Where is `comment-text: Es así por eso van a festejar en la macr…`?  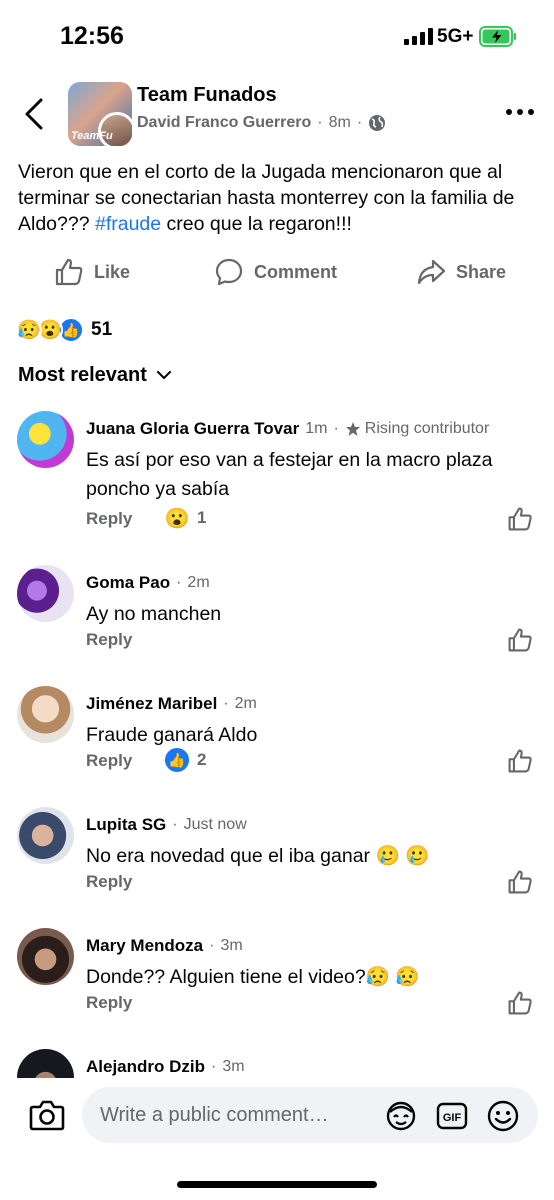
comment-text: Es así por eso van a festejar en la macr… is located at coordinates (289, 474).